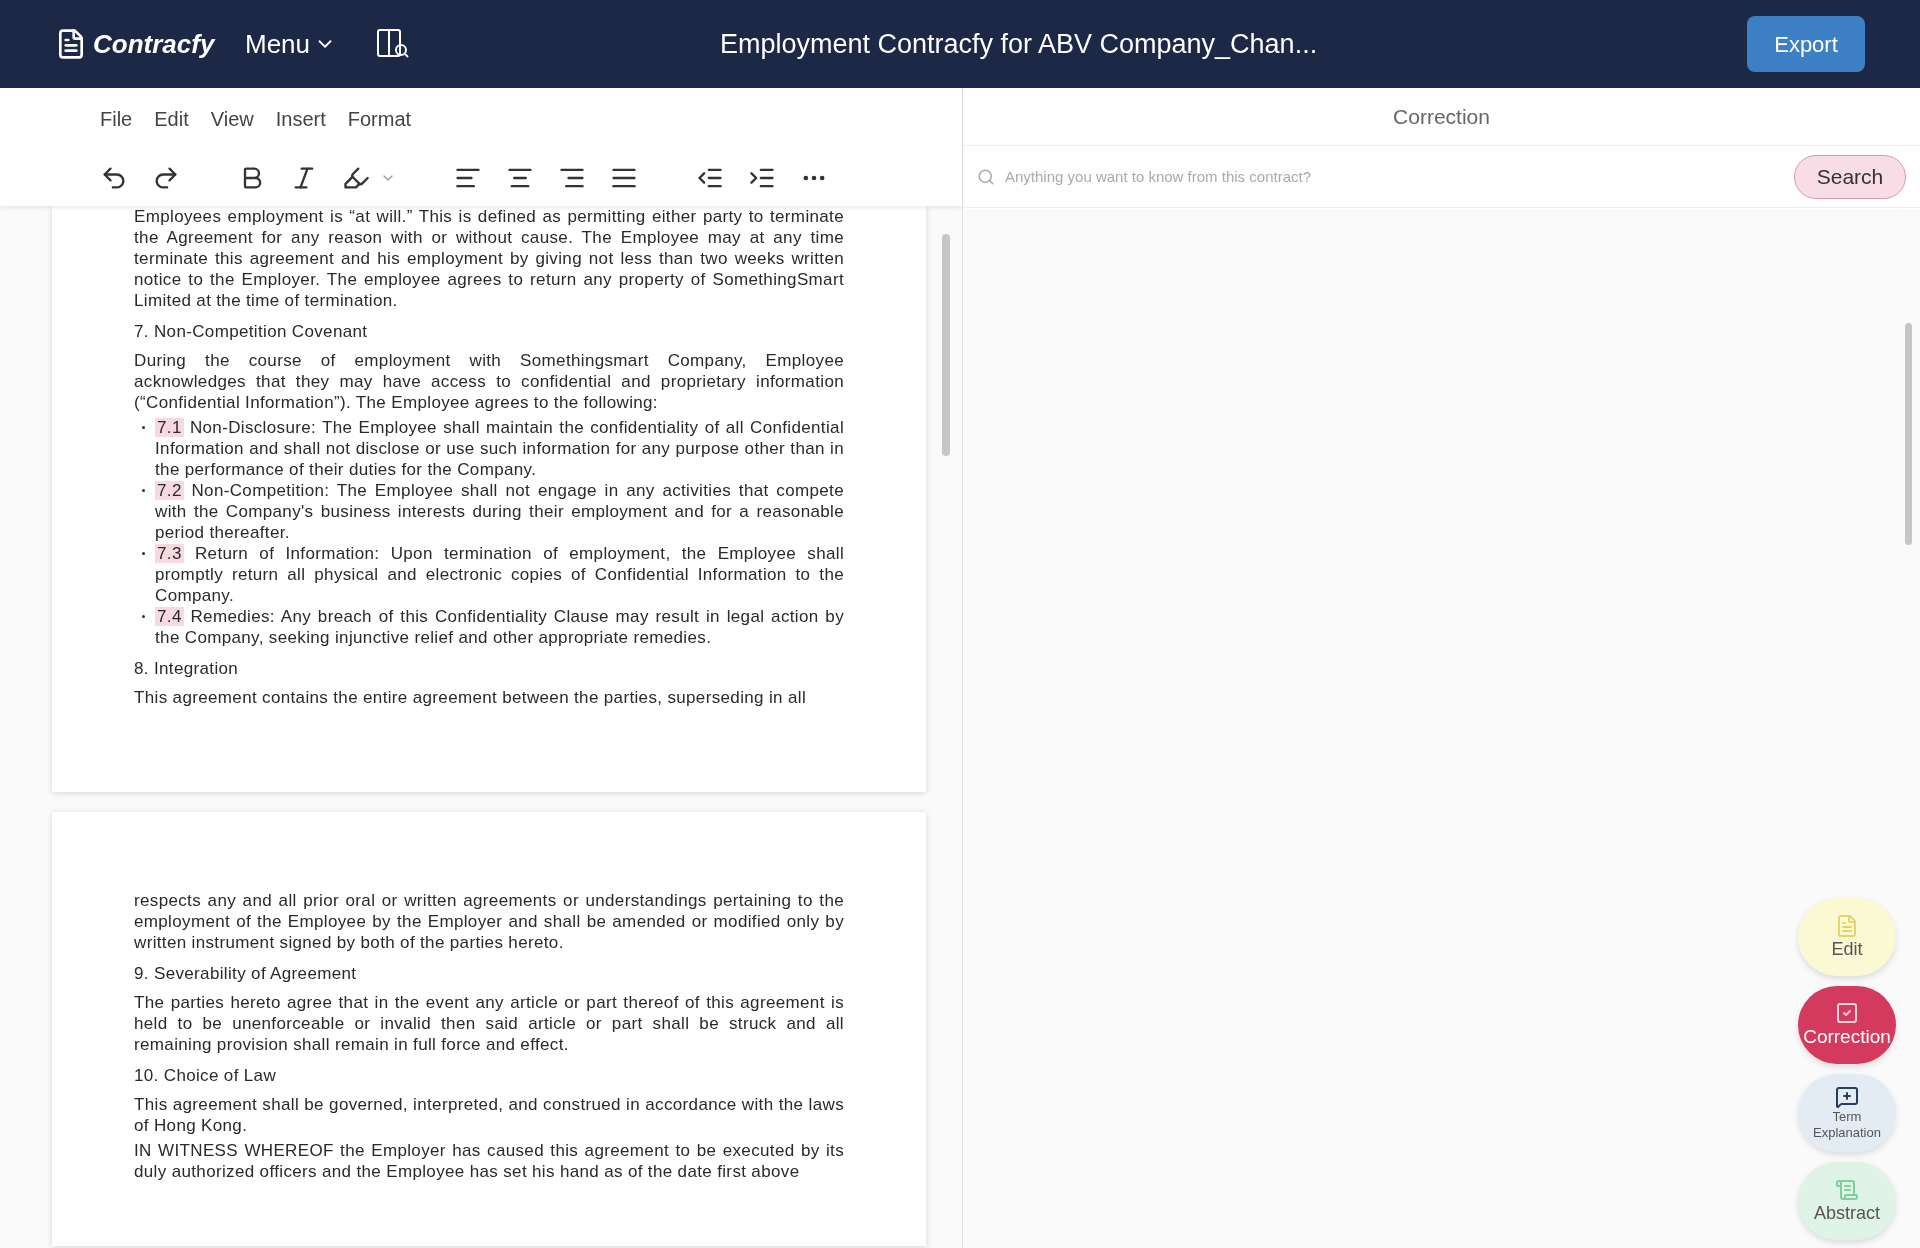 The width and height of the screenshot is (1920, 1248). I want to click on search-button: Search, so click(1850, 176).